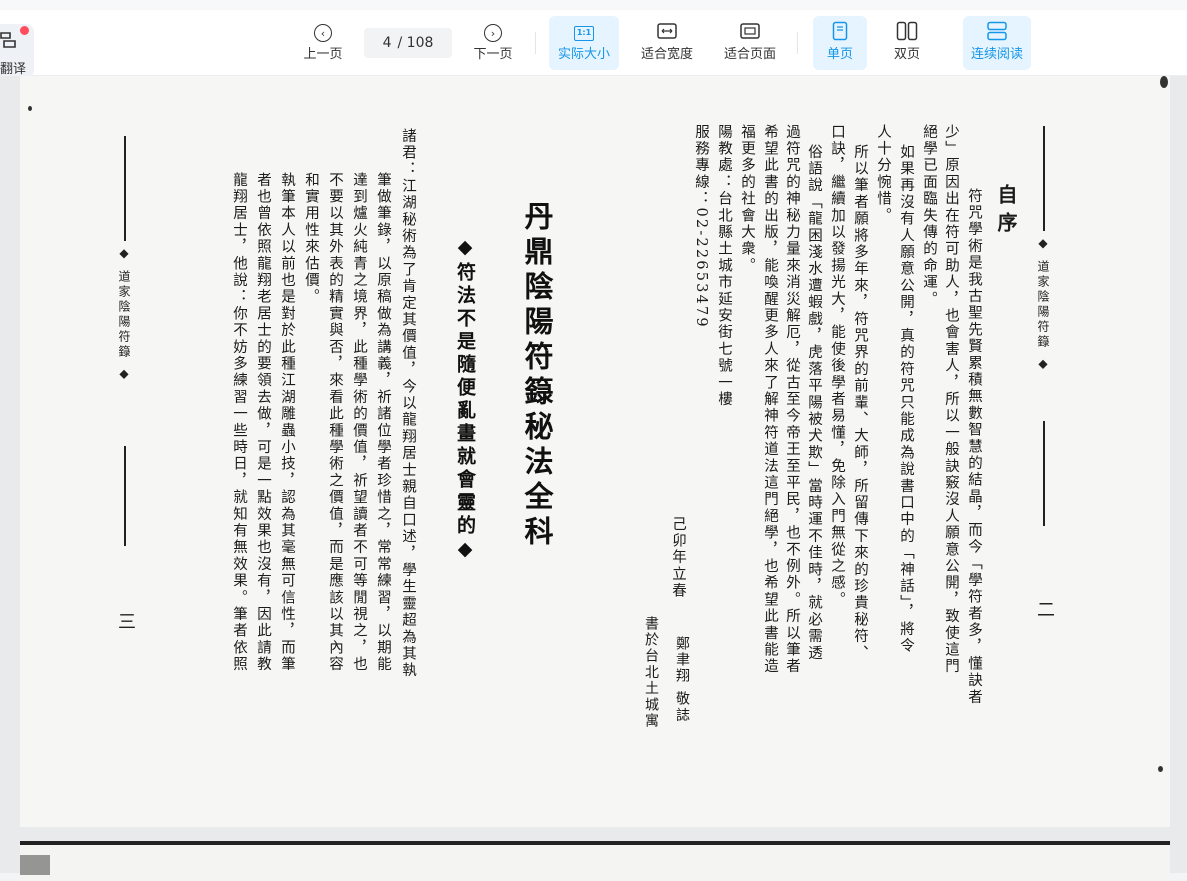 This screenshot has height=881, width=1187. Describe the element at coordinates (415, 43) in the screenshot. I see `total-pages-label: / 108` at that location.